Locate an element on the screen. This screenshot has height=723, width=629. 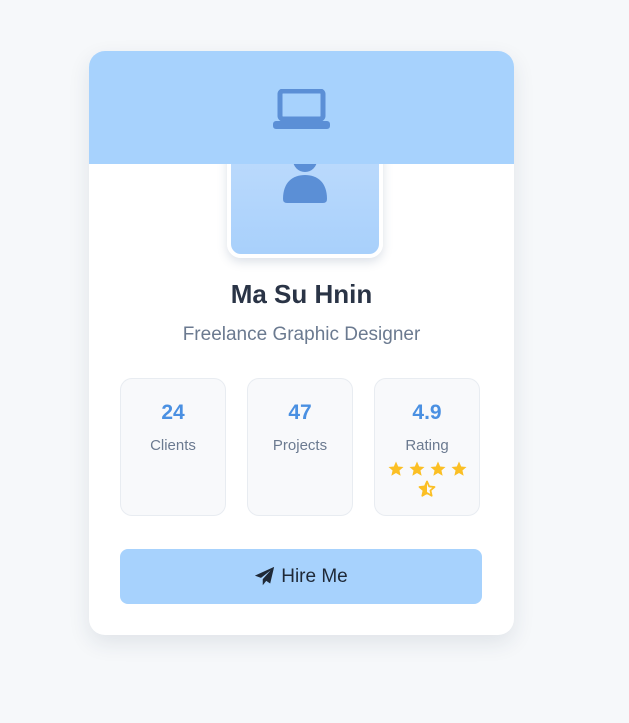
stat-projects-label: Projects is located at coordinates (300, 445).